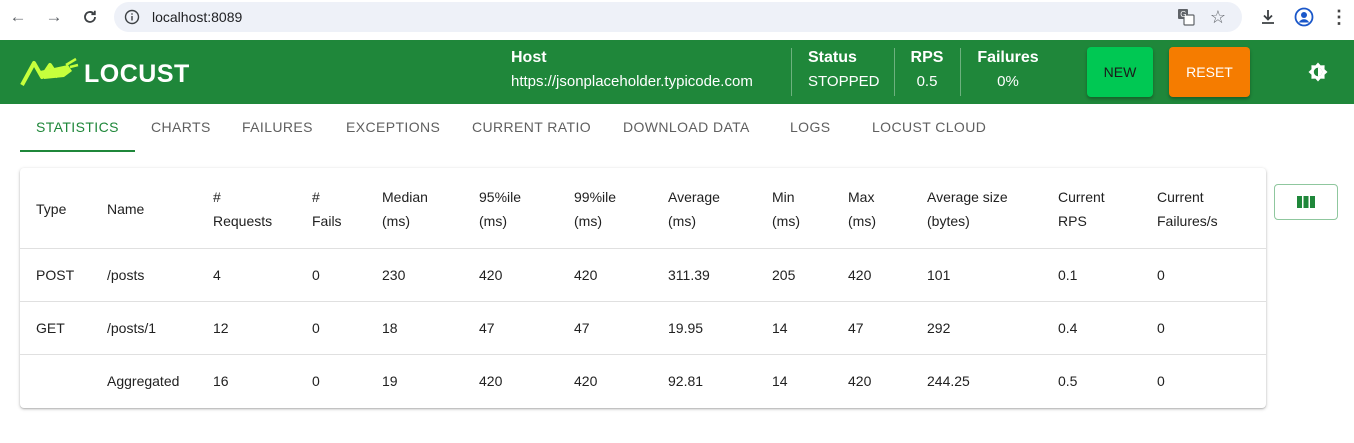  What do you see at coordinates (686, 381) in the screenshot?
I see `cell-average: 92.81` at bounding box center [686, 381].